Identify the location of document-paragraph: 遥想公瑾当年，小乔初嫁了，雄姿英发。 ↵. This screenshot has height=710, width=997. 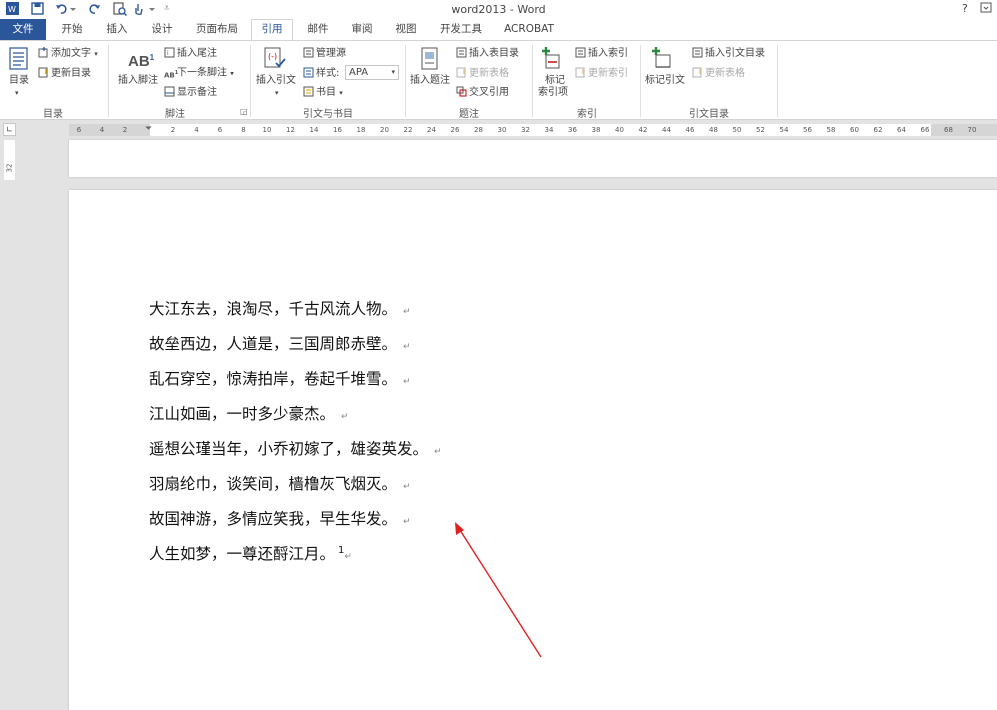
(295, 448).